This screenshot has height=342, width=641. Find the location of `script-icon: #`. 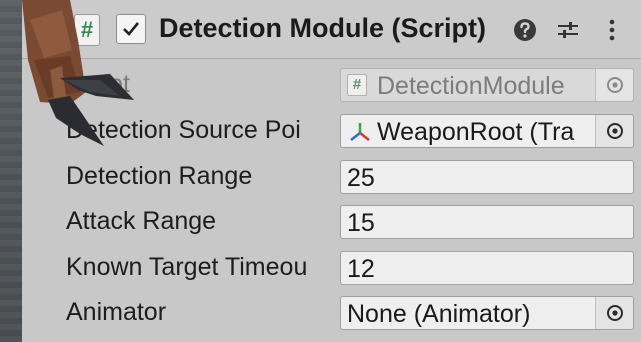

script-icon: # is located at coordinates (357, 85).